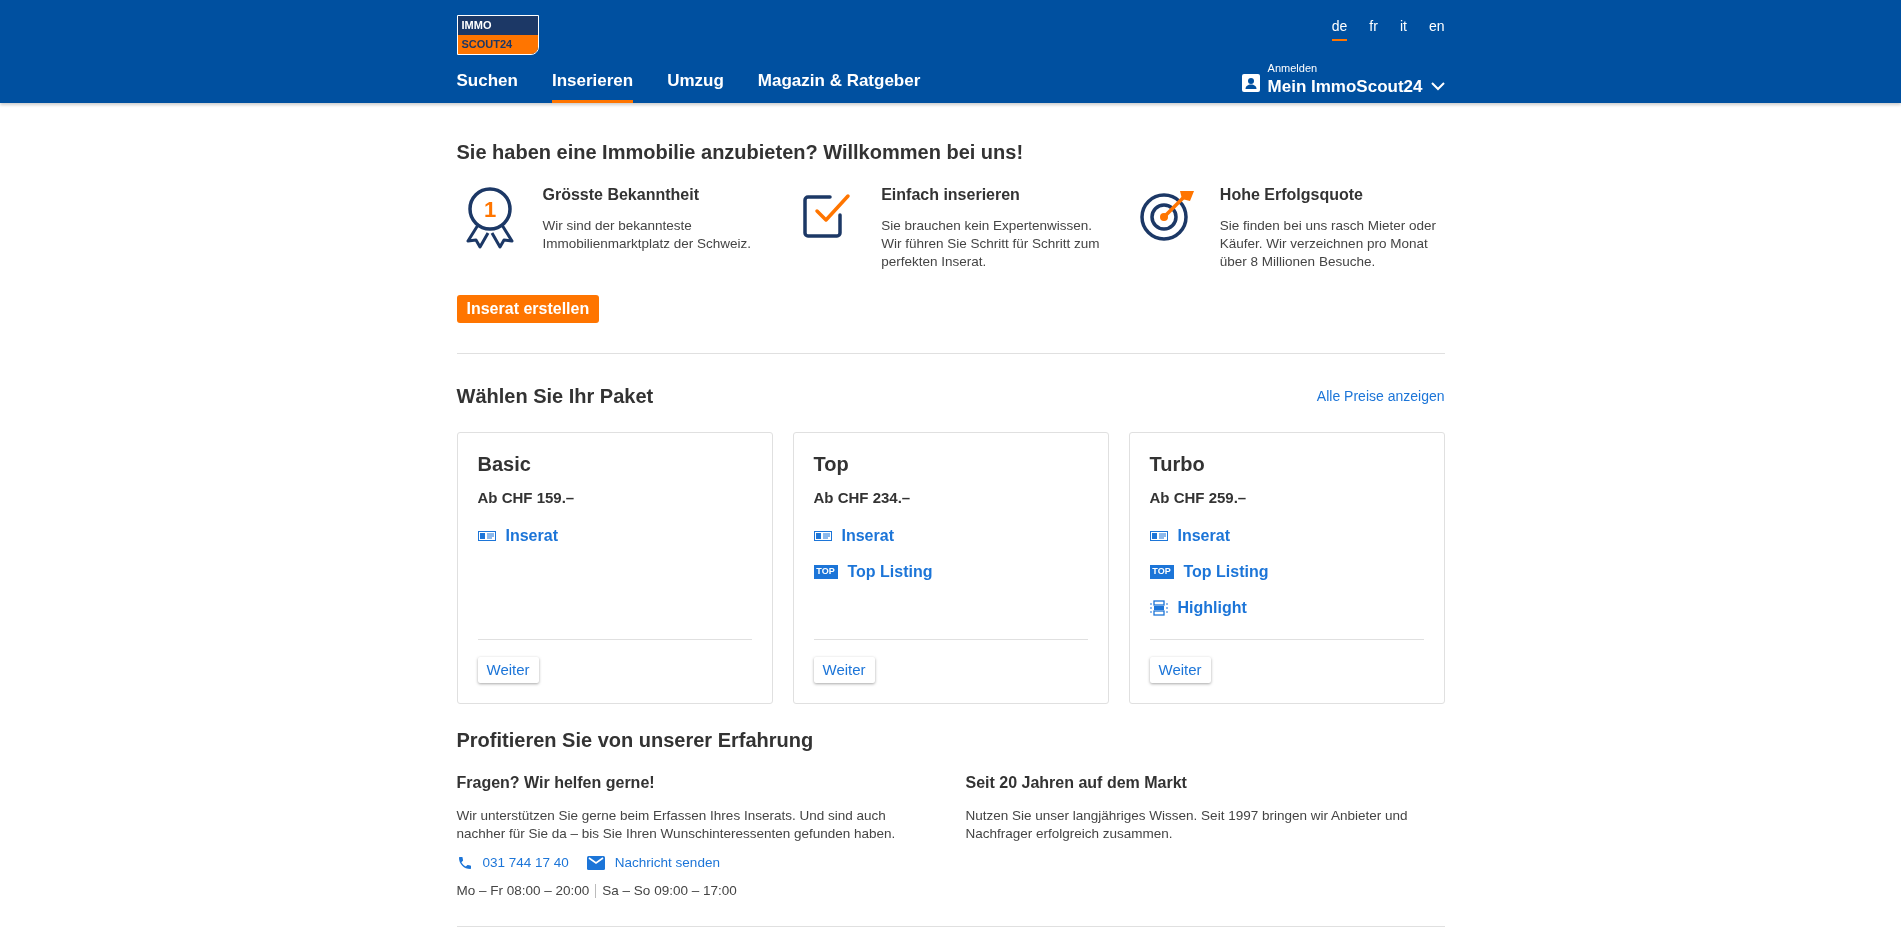 The width and height of the screenshot is (1901, 945). I want to click on nav-tab: Suchen, so click(487, 85).